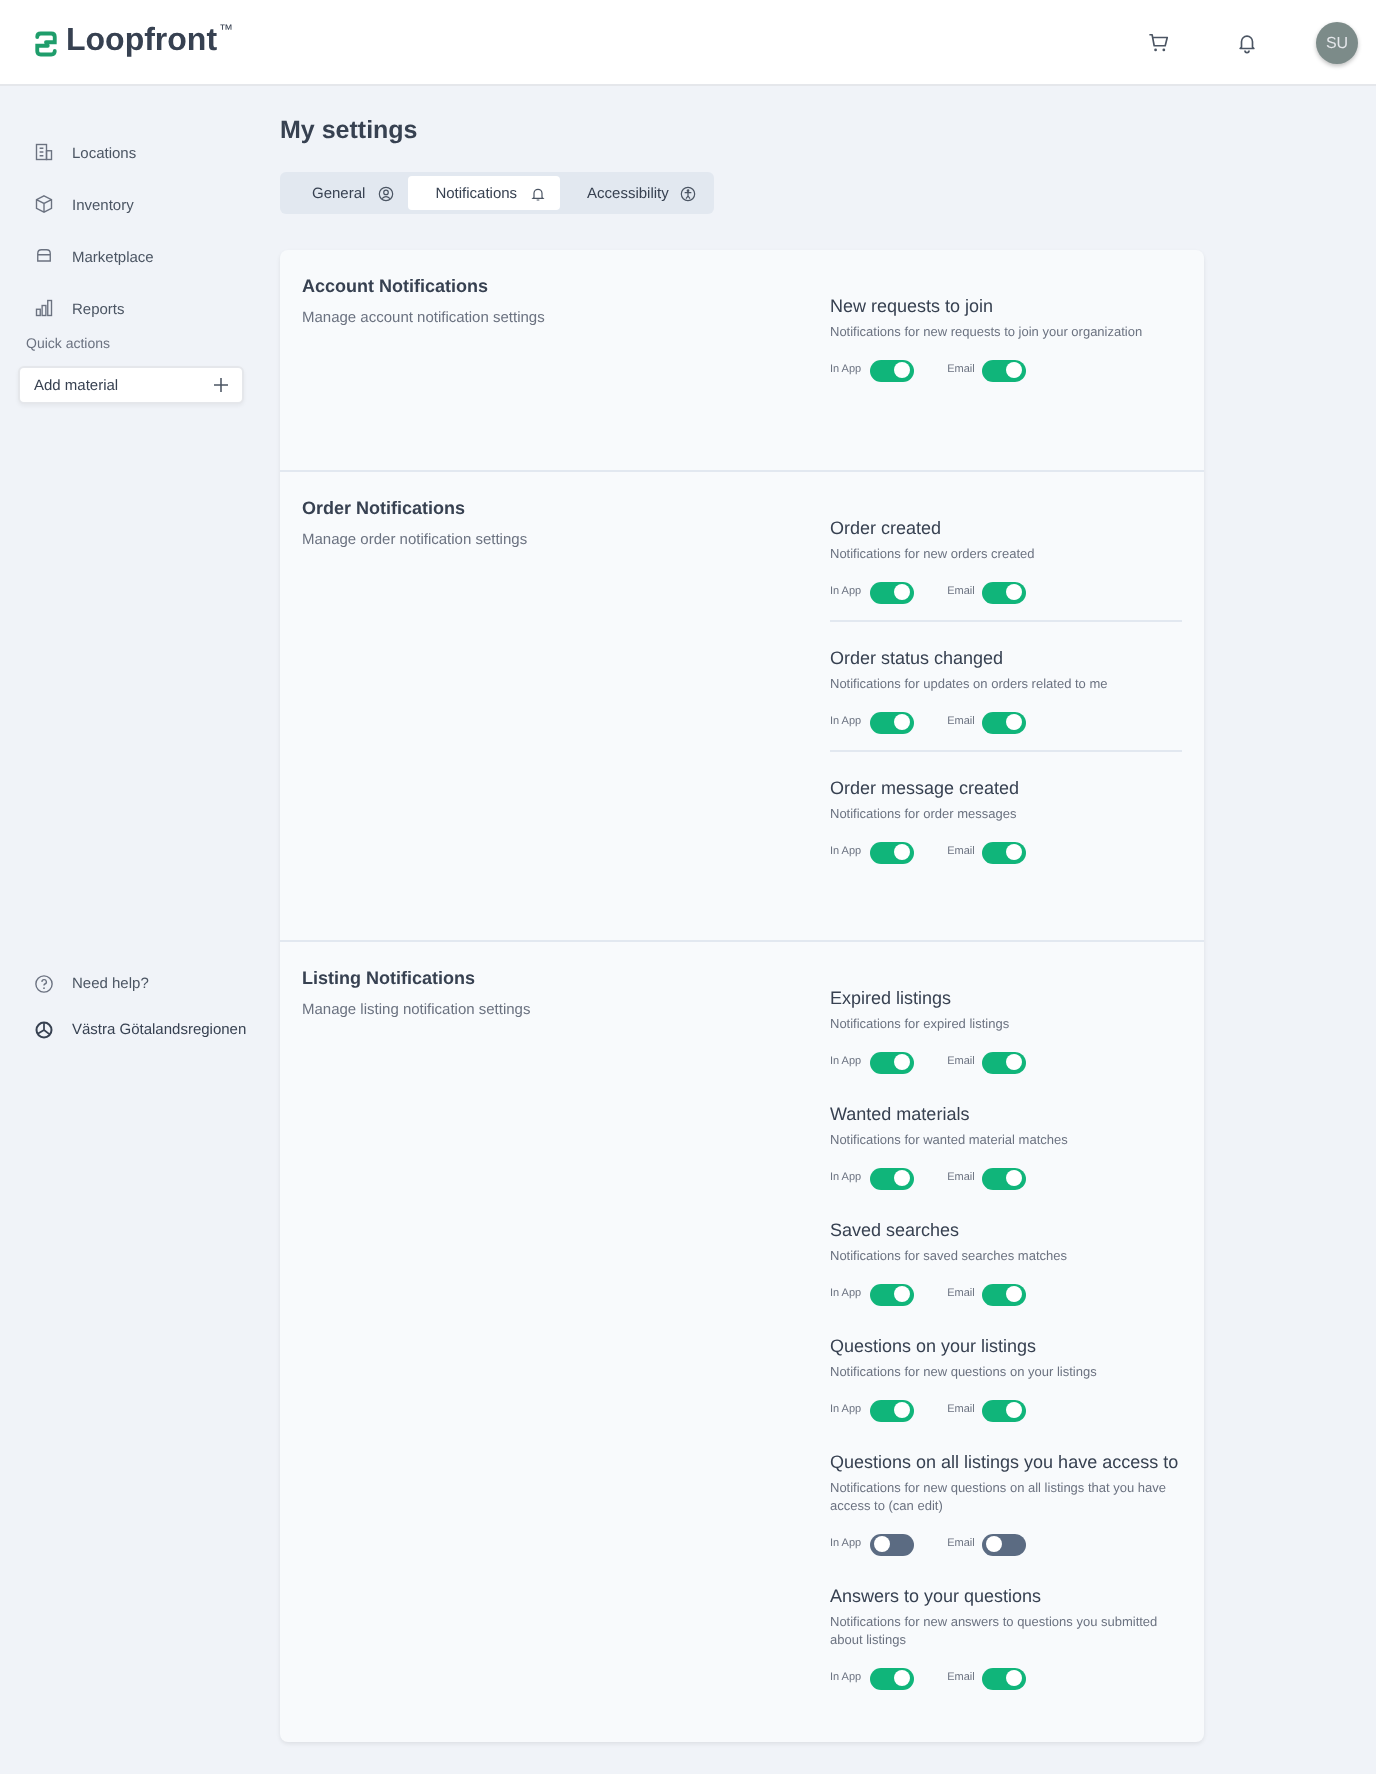 Image resolution: width=1376 pixels, height=1774 pixels. What do you see at coordinates (934, 1347) in the screenshot?
I see `setting-title: Questions on your listings` at bounding box center [934, 1347].